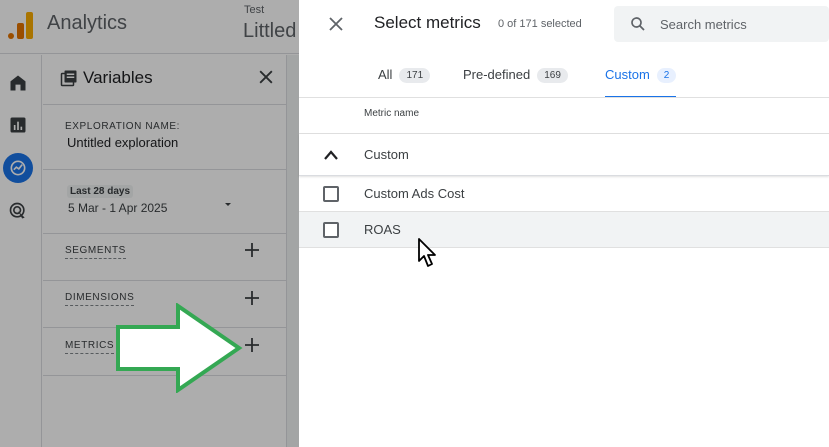  What do you see at coordinates (627, 74) in the screenshot?
I see `tab-label: Custom` at bounding box center [627, 74].